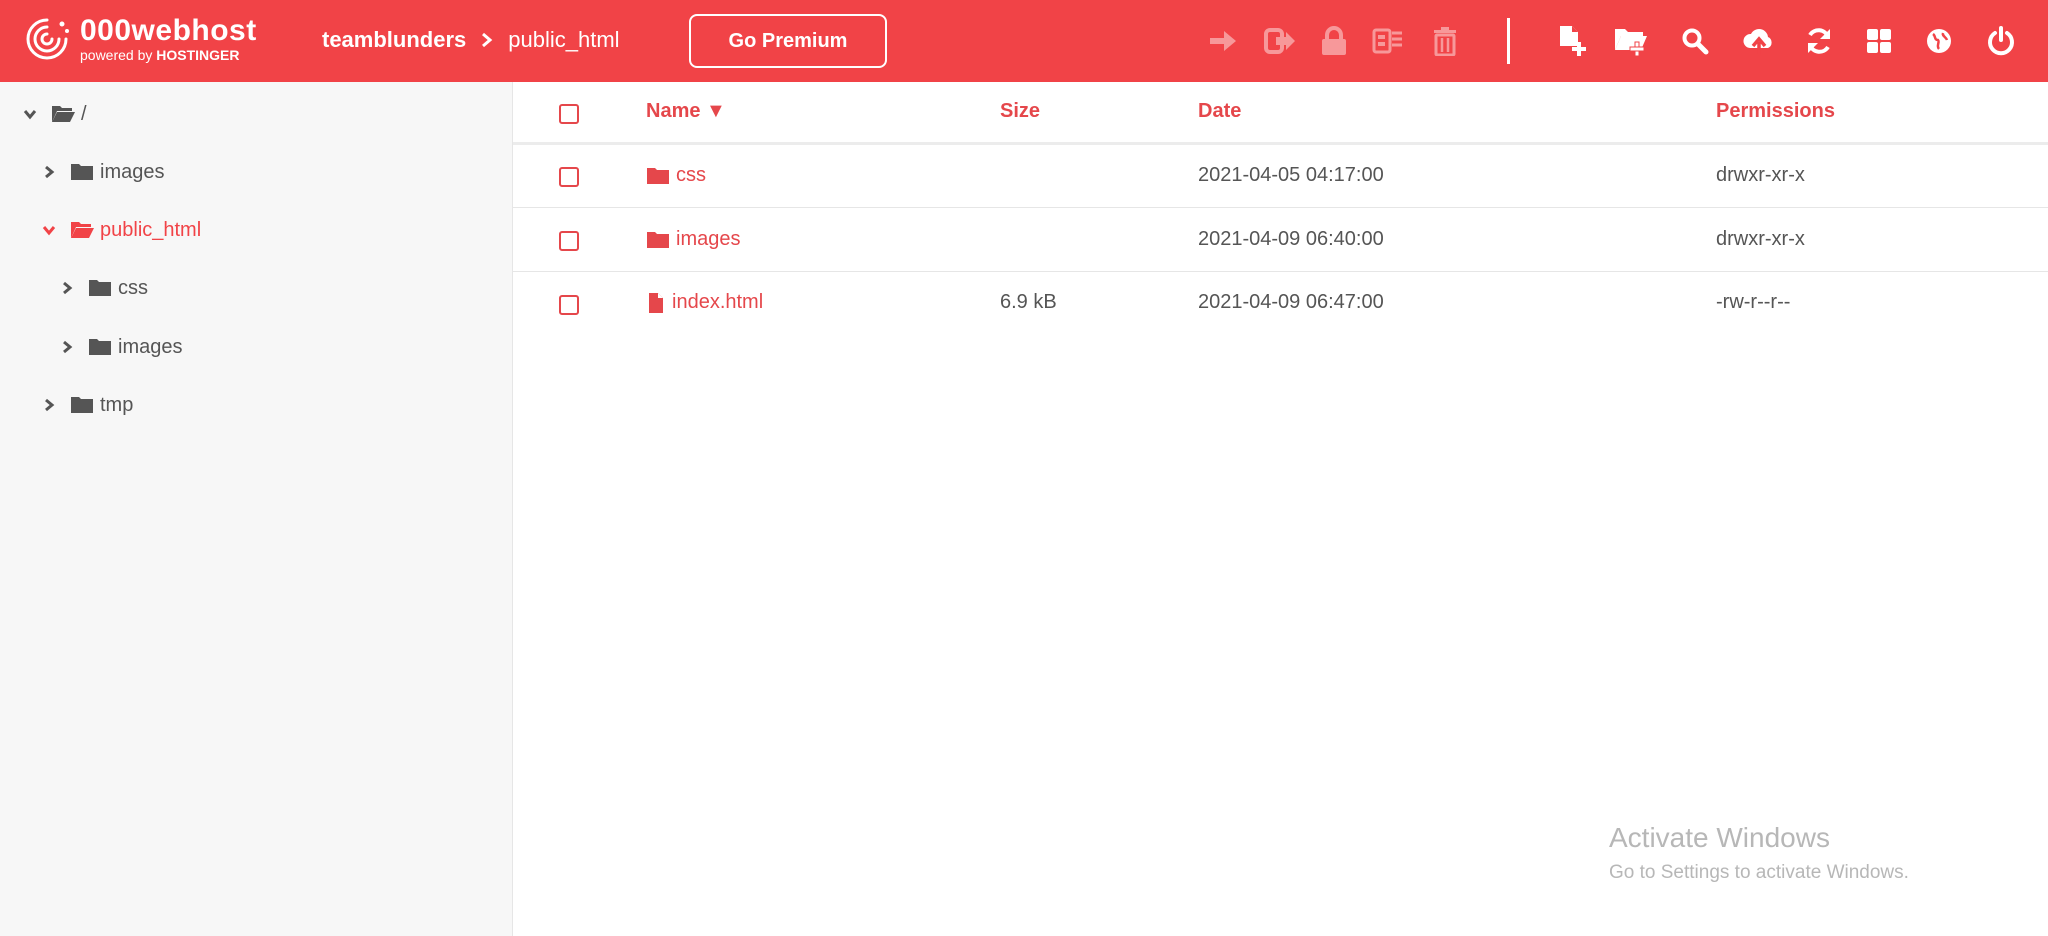 The image size is (2048, 936). I want to click on cloud-upload-icon, so click(1757, 41).